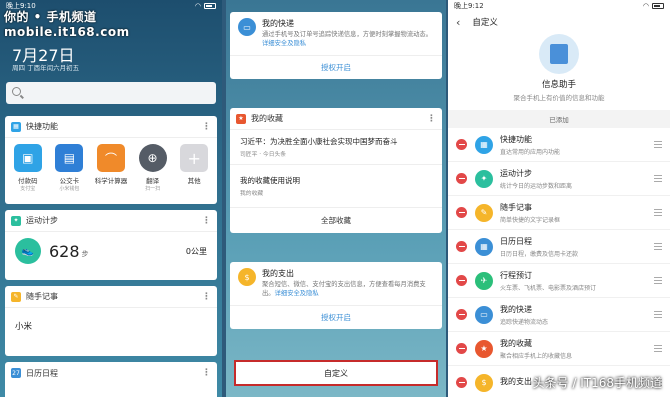 This screenshot has height=397, width=670. What do you see at coordinates (111, 93) in the screenshot?
I see `search-input` at bounding box center [111, 93].